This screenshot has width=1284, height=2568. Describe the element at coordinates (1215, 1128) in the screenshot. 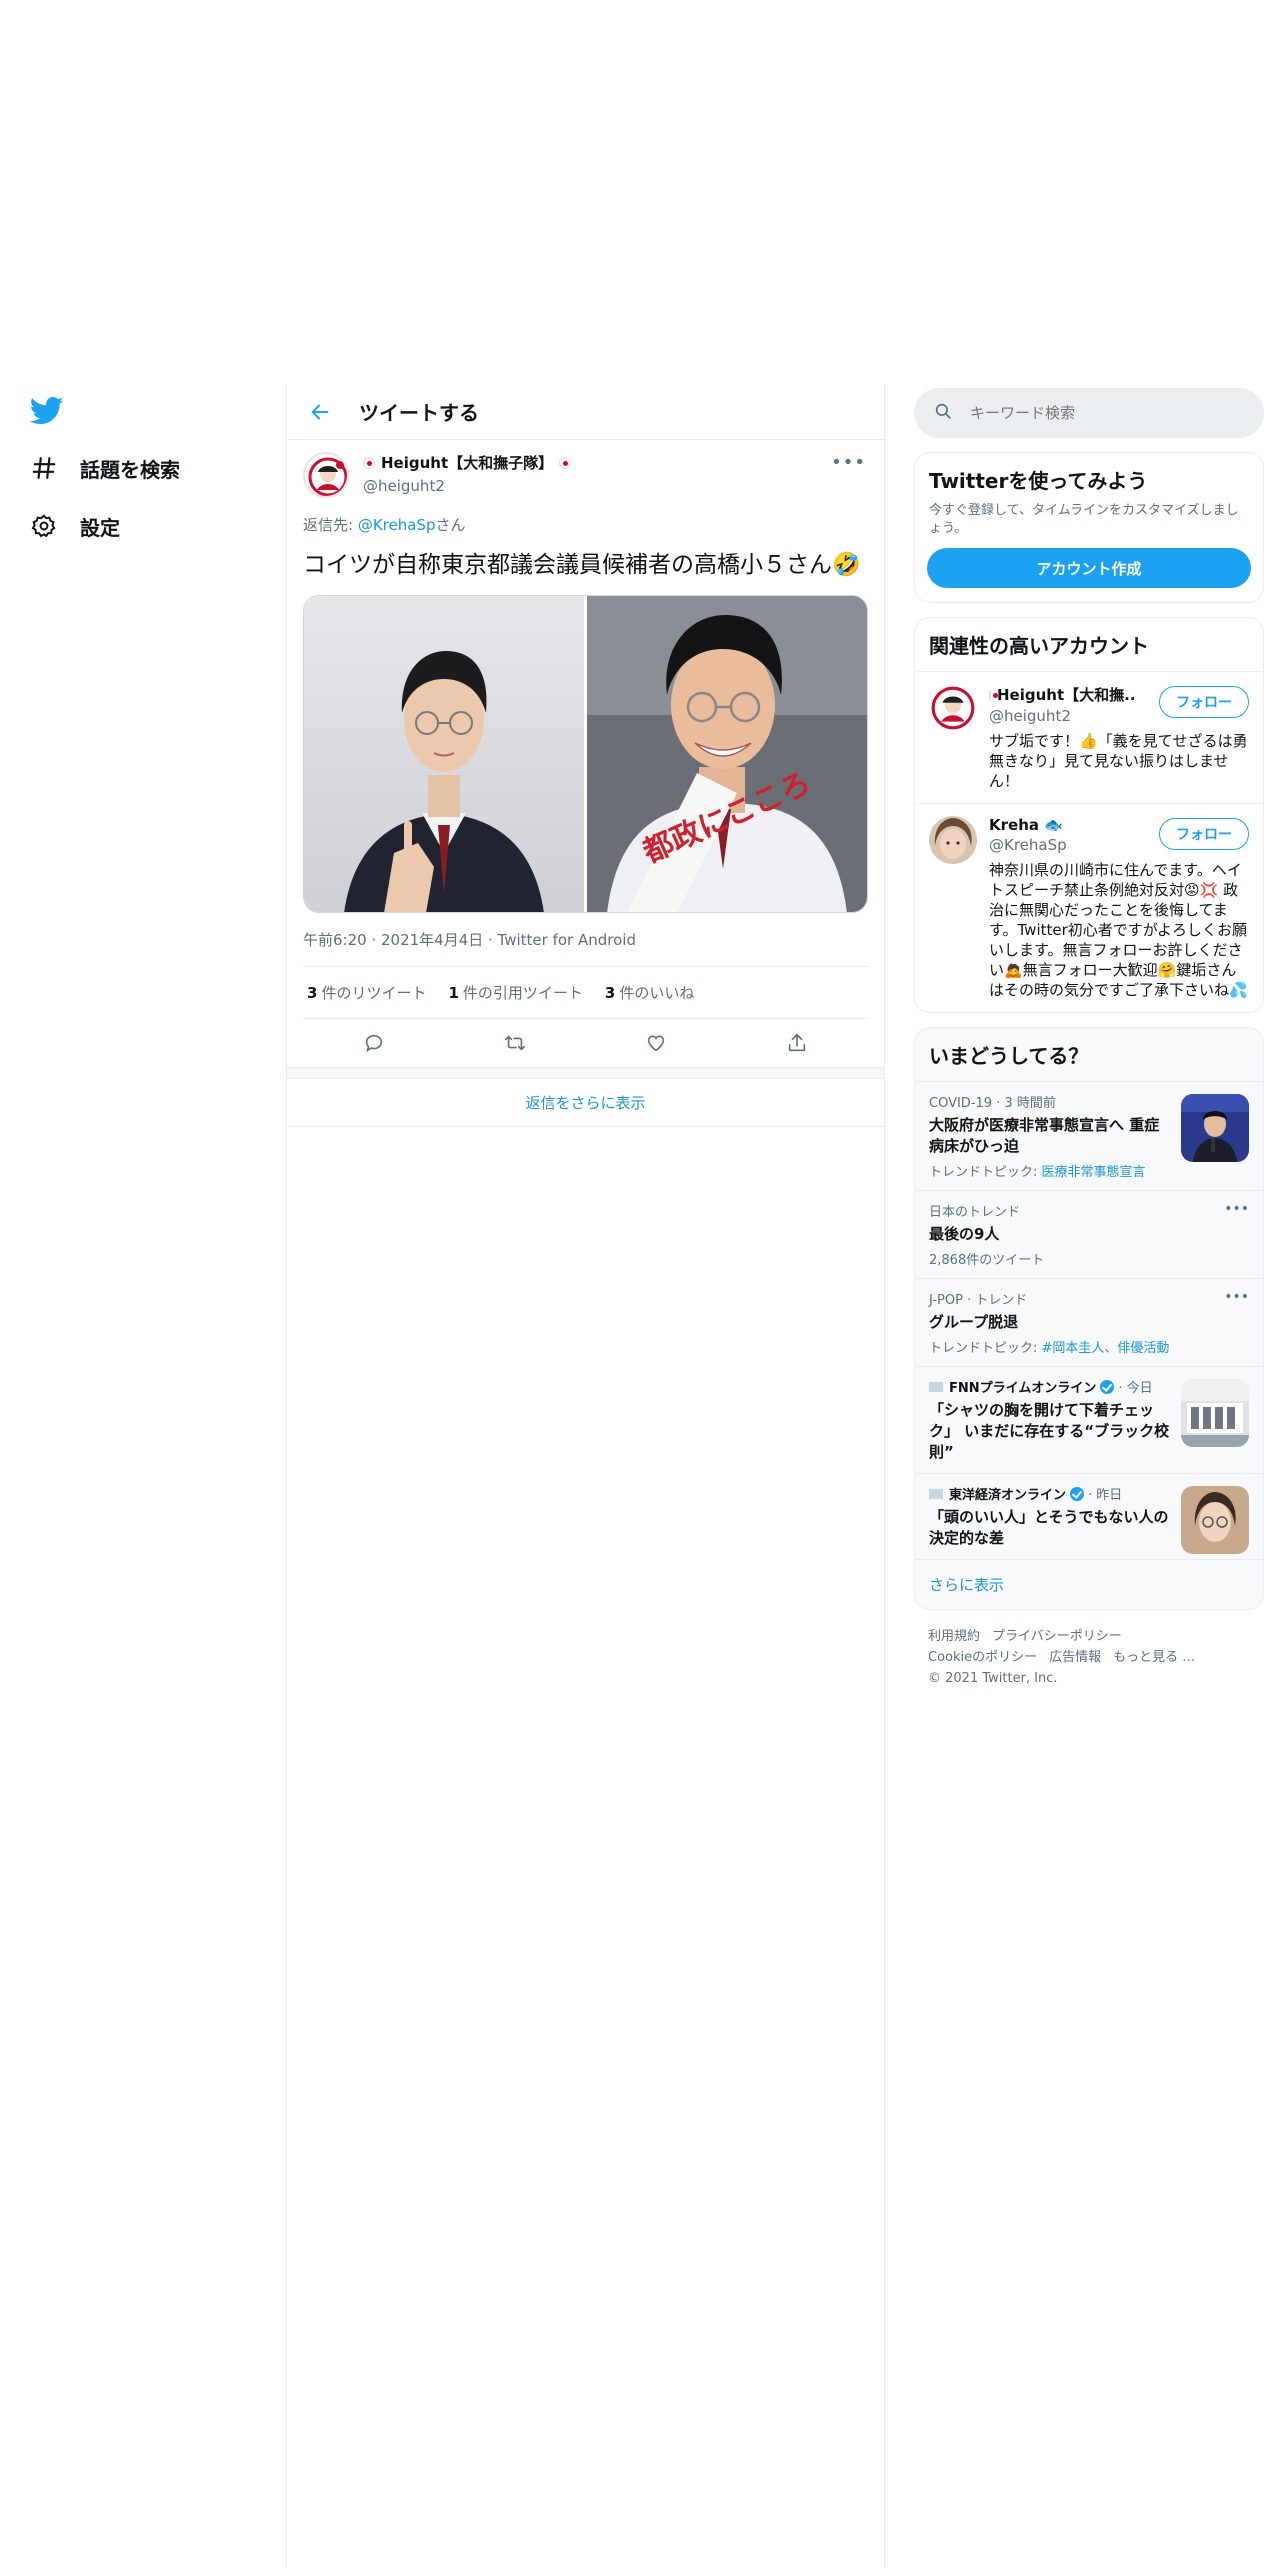

I see `trend-thumbnail` at that location.